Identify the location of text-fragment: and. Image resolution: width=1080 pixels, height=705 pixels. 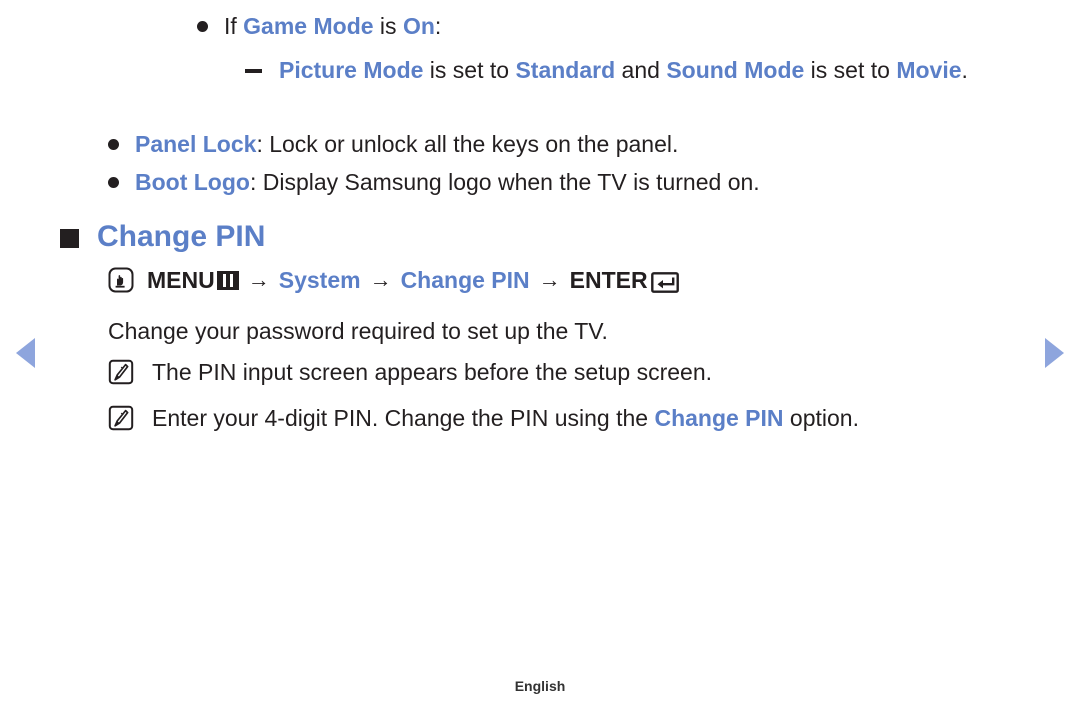
(641, 70).